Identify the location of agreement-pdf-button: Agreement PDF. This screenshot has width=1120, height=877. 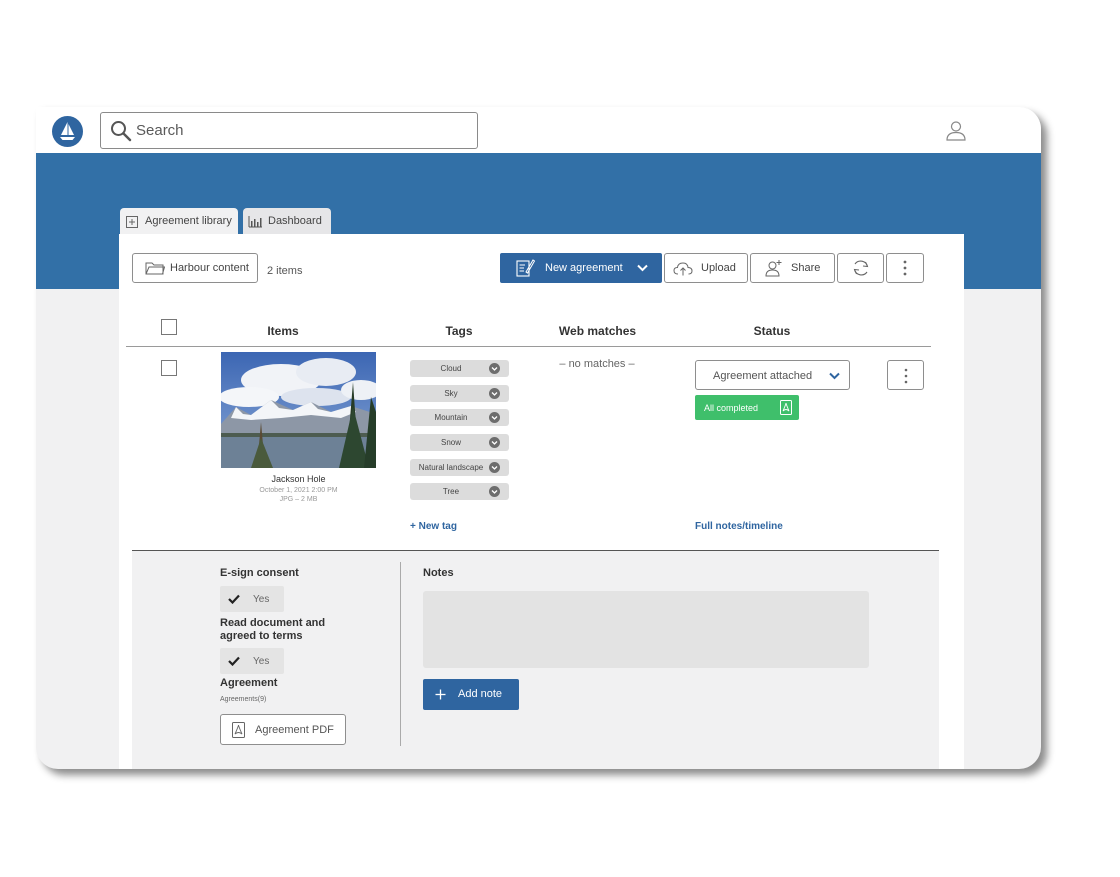
(283, 729).